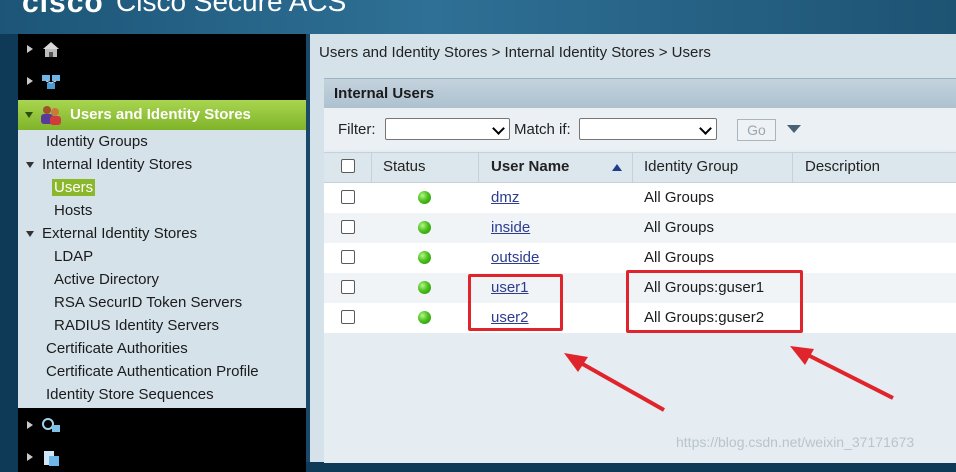 The width and height of the screenshot is (956, 472). I want to click on watermark: https://blog.csdn.net/weixin_37171673, so click(795, 442).